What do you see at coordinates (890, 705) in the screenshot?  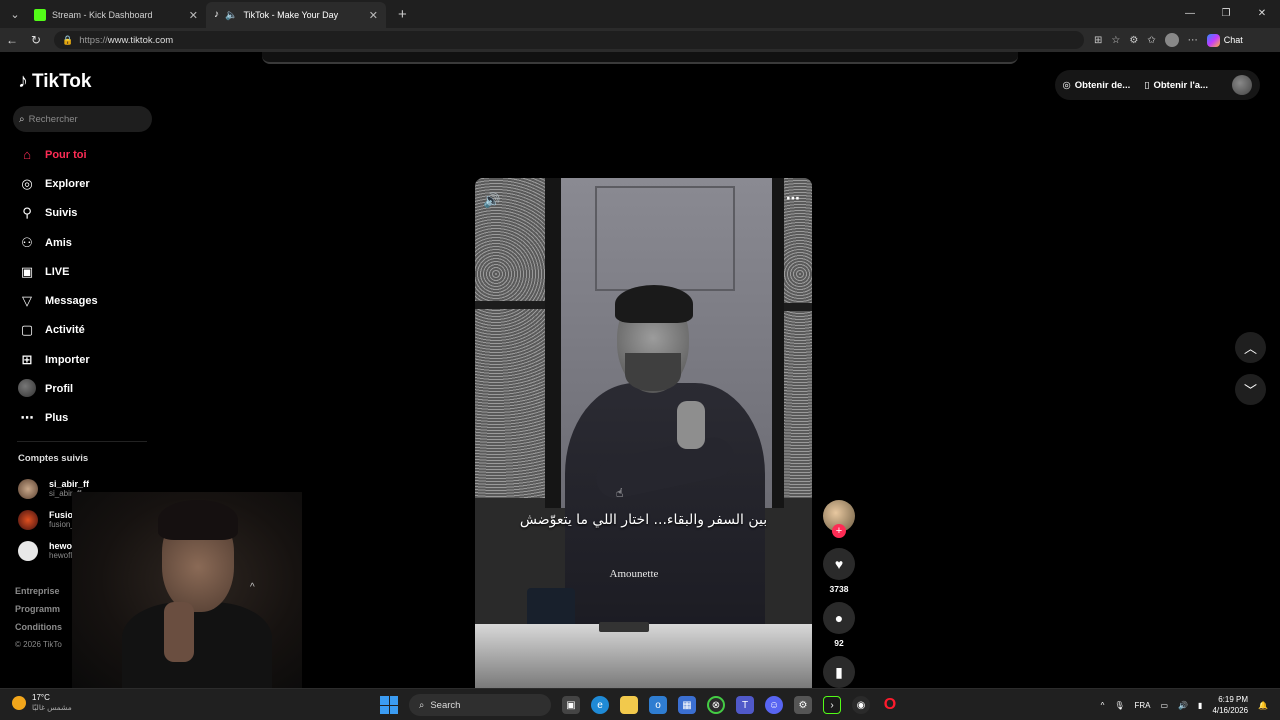 I see `opera-icon: O` at bounding box center [890, 705].